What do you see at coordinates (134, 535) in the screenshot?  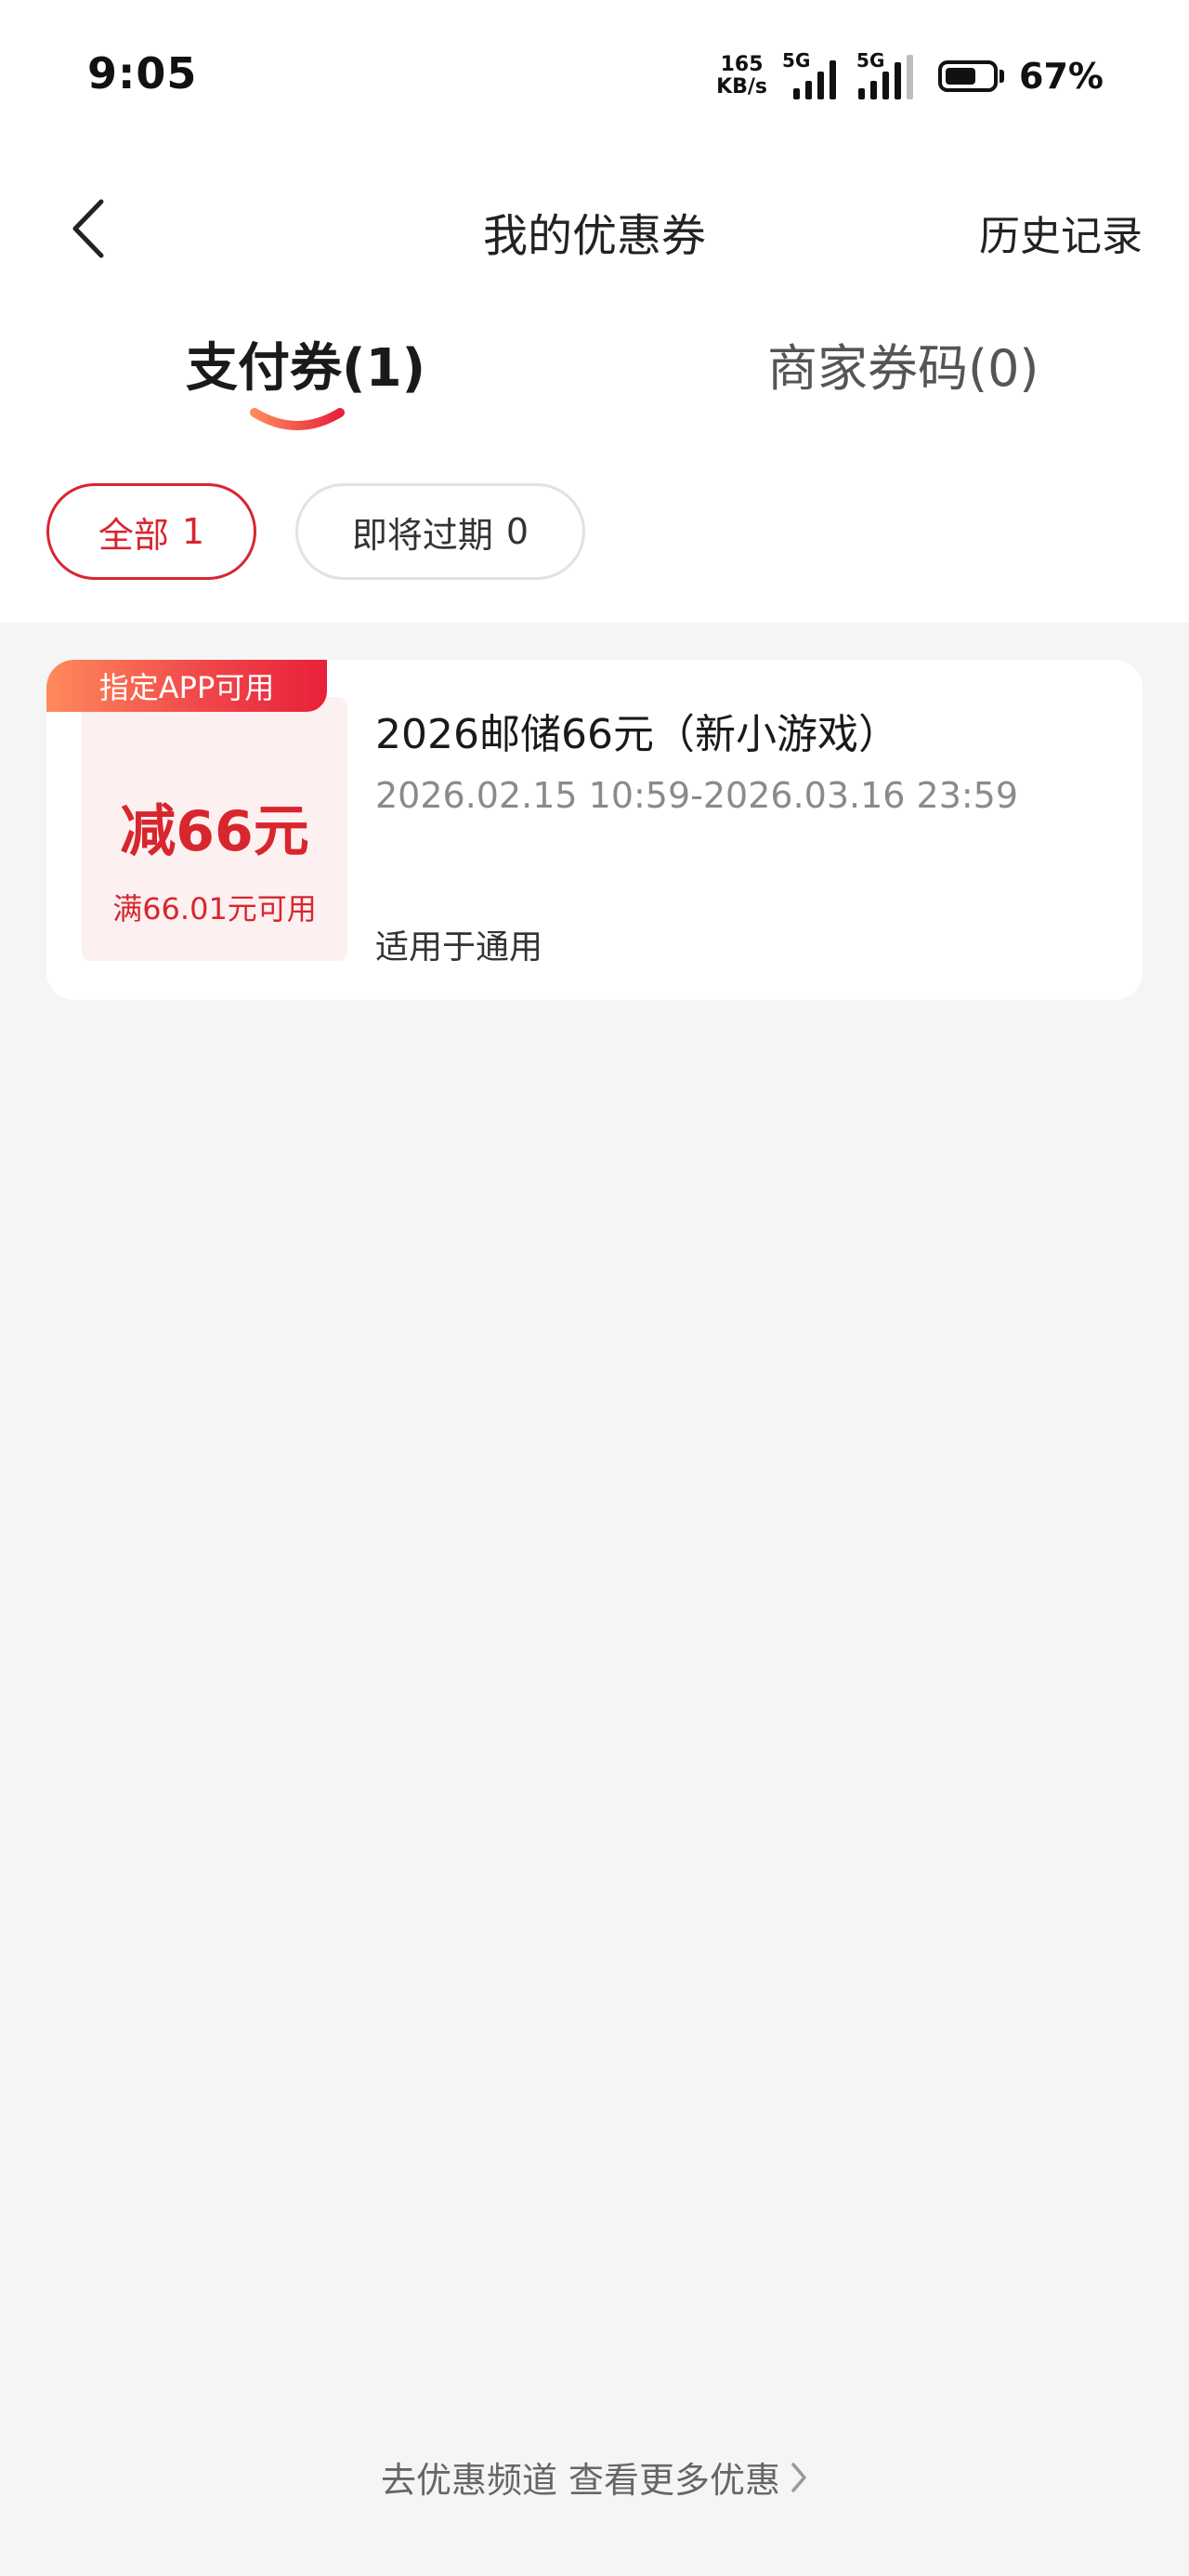 I see `filter-all-label: 全部` at bounding box center [134, 535].